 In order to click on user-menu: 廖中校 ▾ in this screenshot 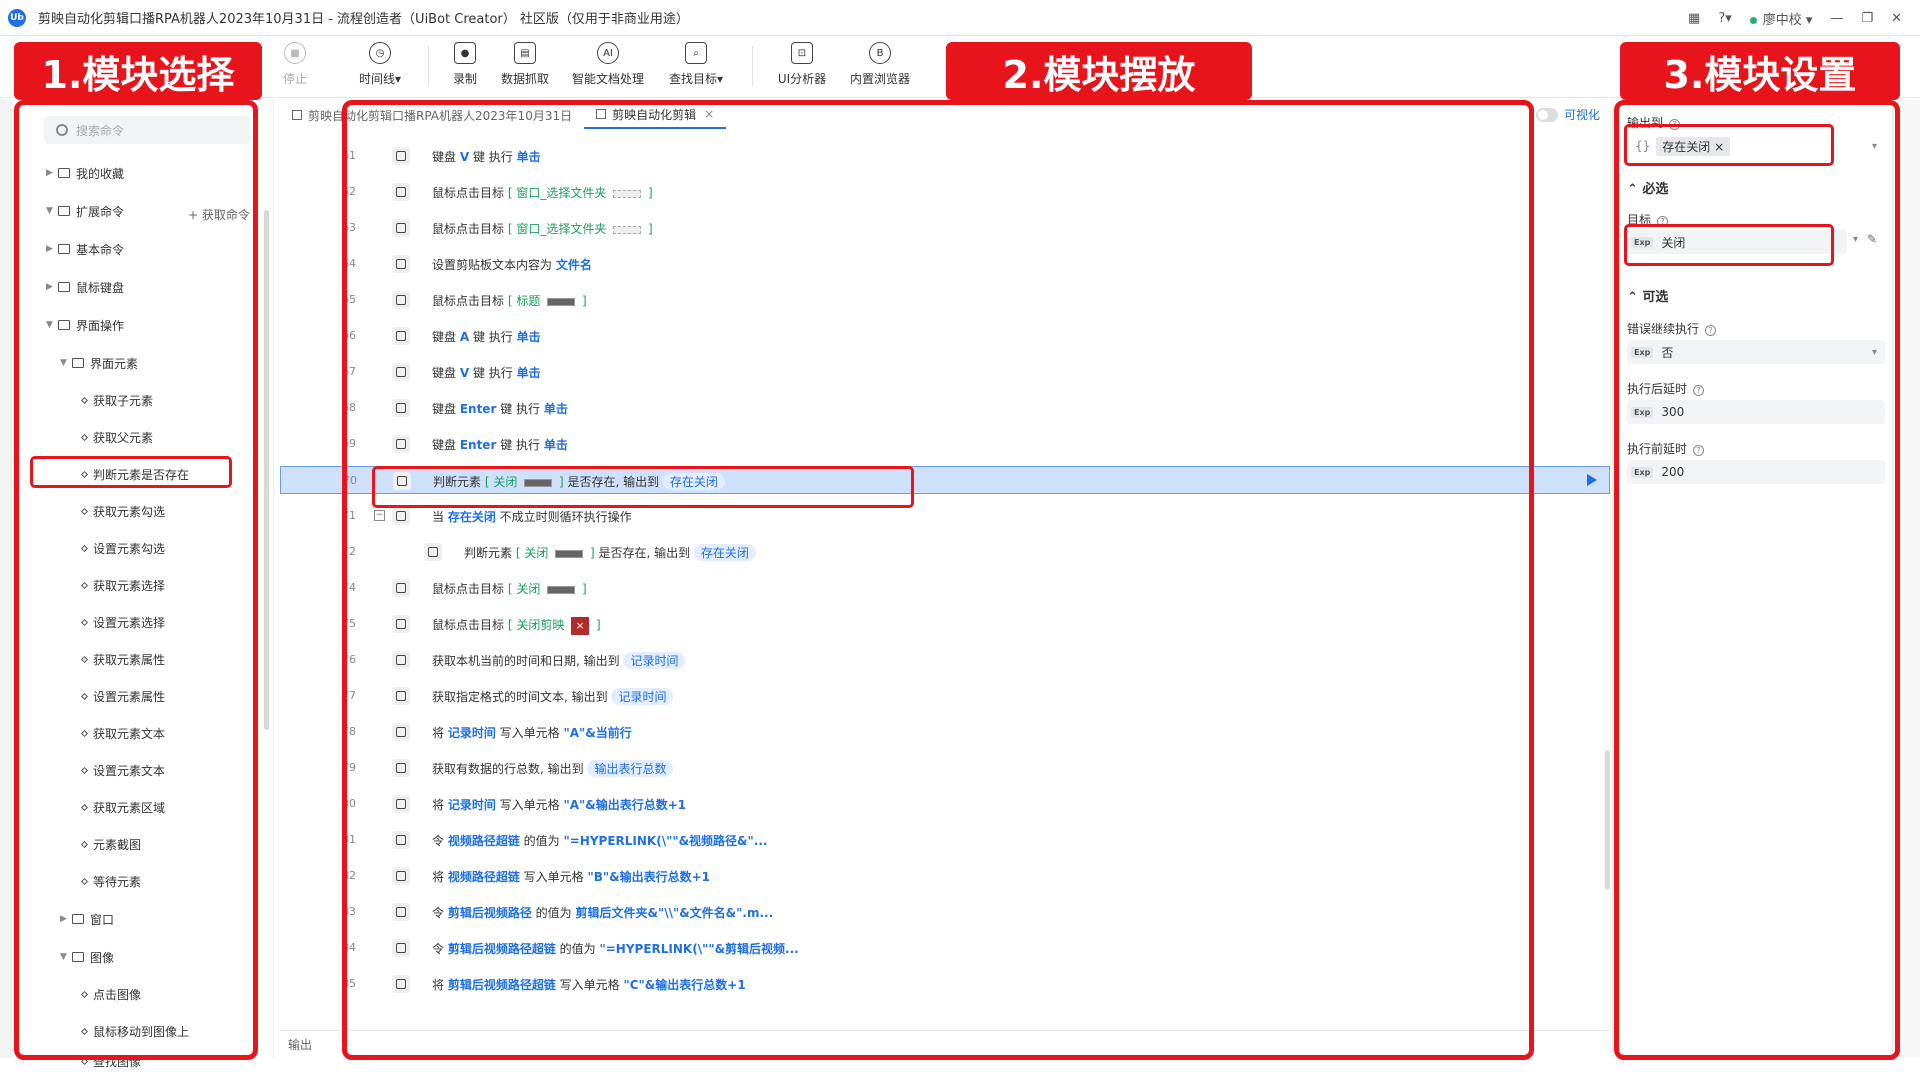, I will do `click(1780, 18)`.